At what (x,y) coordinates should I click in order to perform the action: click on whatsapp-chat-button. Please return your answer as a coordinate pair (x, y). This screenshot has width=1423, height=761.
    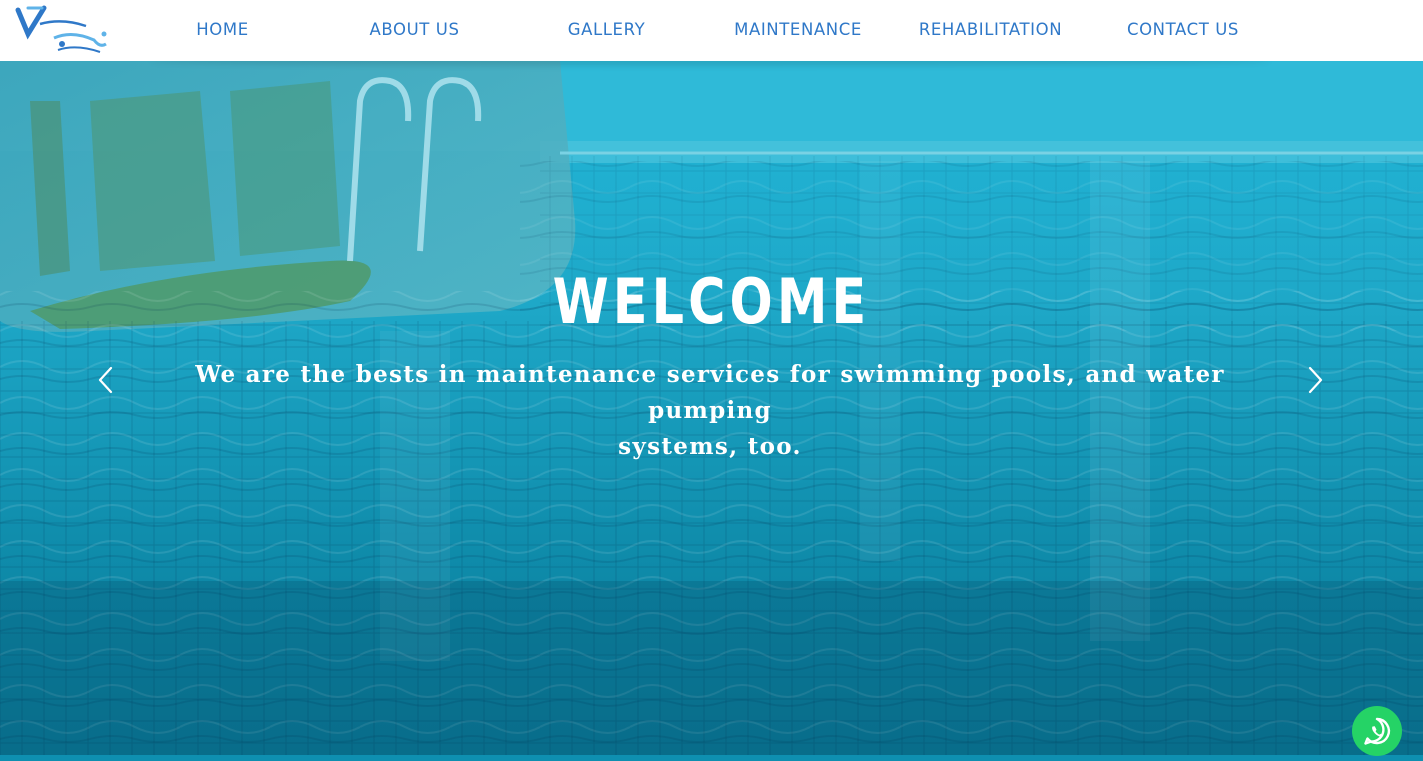
    Looking at the image, I should click on (1377, 731).